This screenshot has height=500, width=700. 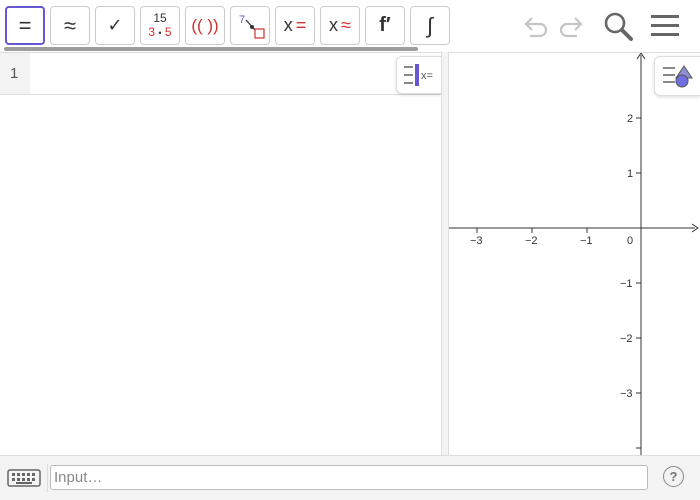 I want to click on substitute-num: 7, so click(x=242, y=20).